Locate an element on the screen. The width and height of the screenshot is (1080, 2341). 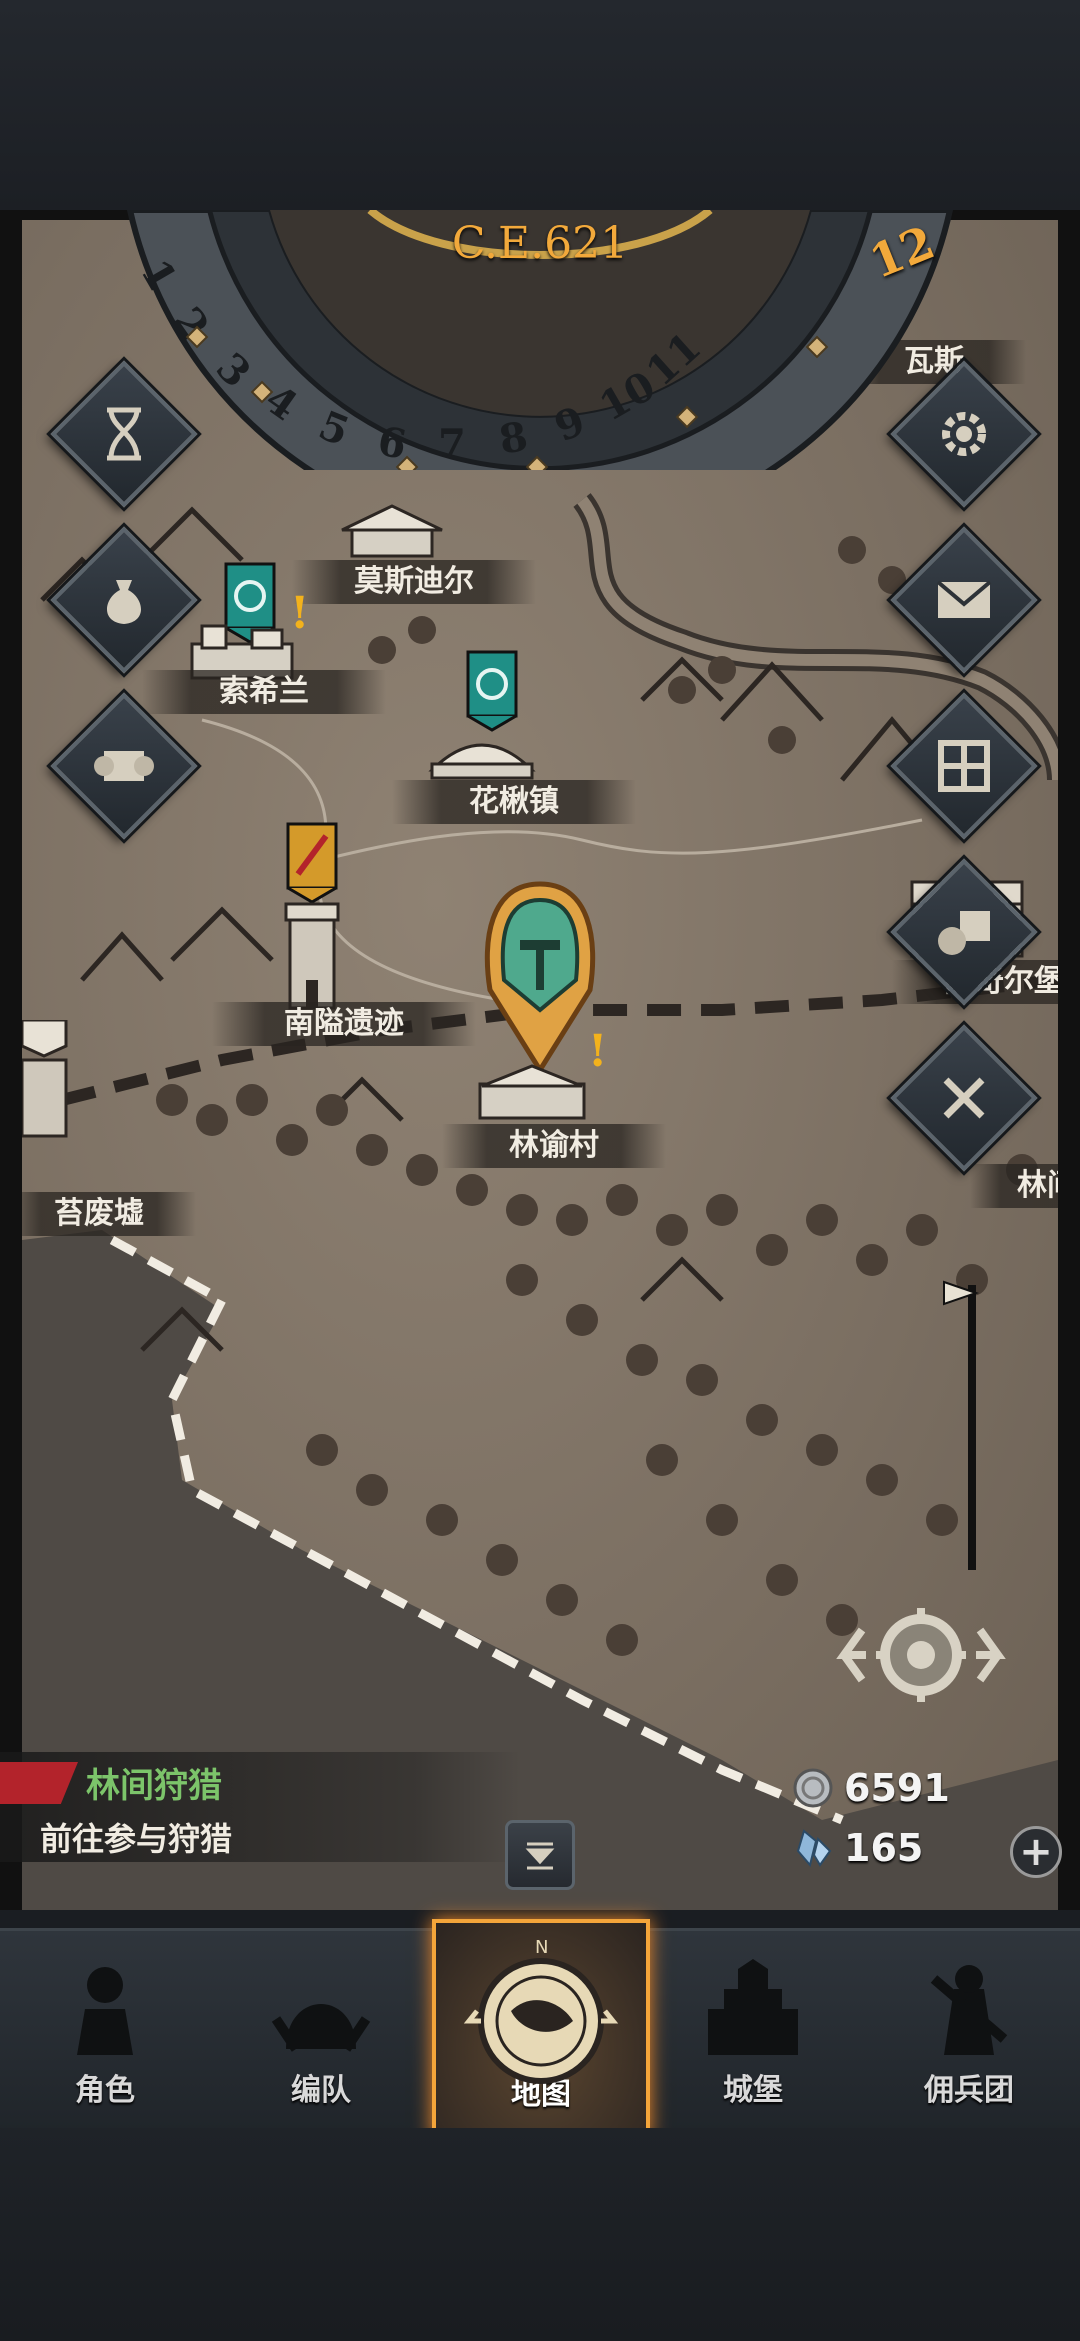
mail-icon is located at coordinates (964, 599).